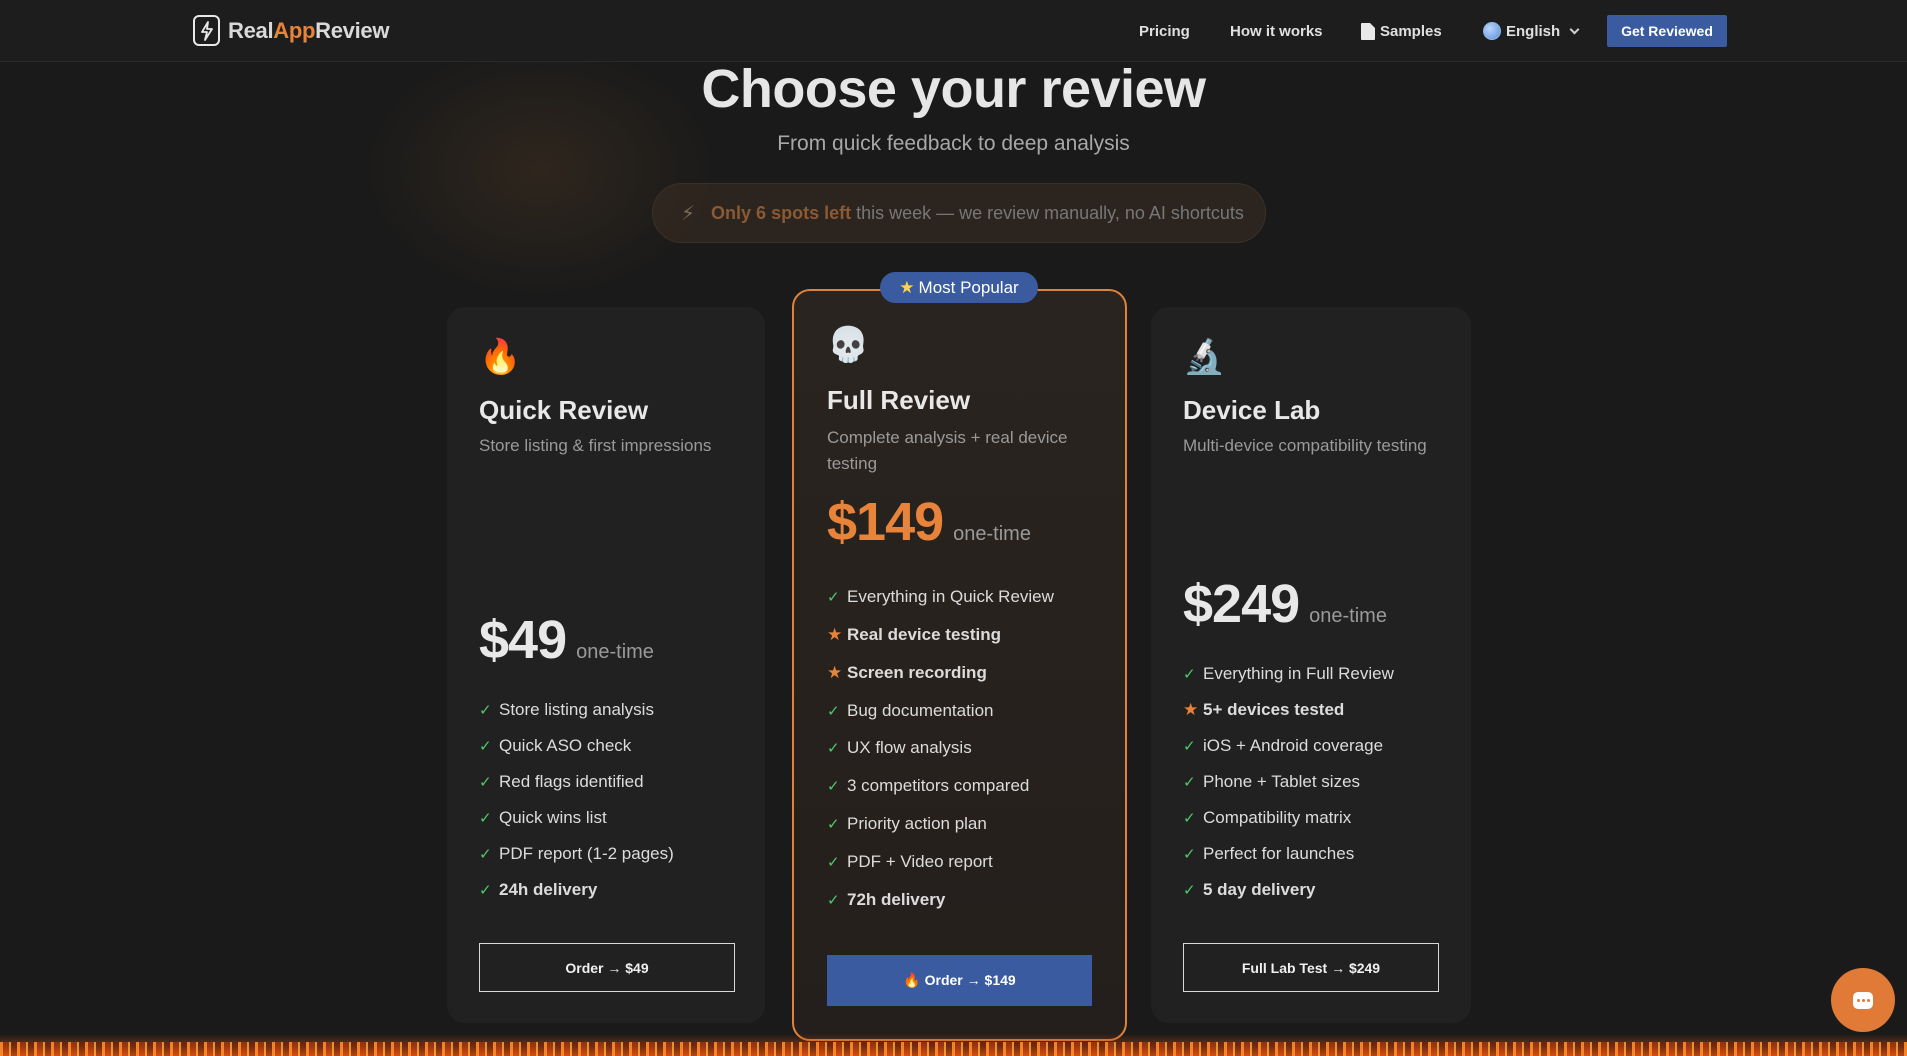 The height and width of the screenshot is (1056, 1907). What do you see at coordinates (940, 596) in the screenshot?
I see `feature-item: ✓ Everything in Quick Review` at bounding box center [940, 596].